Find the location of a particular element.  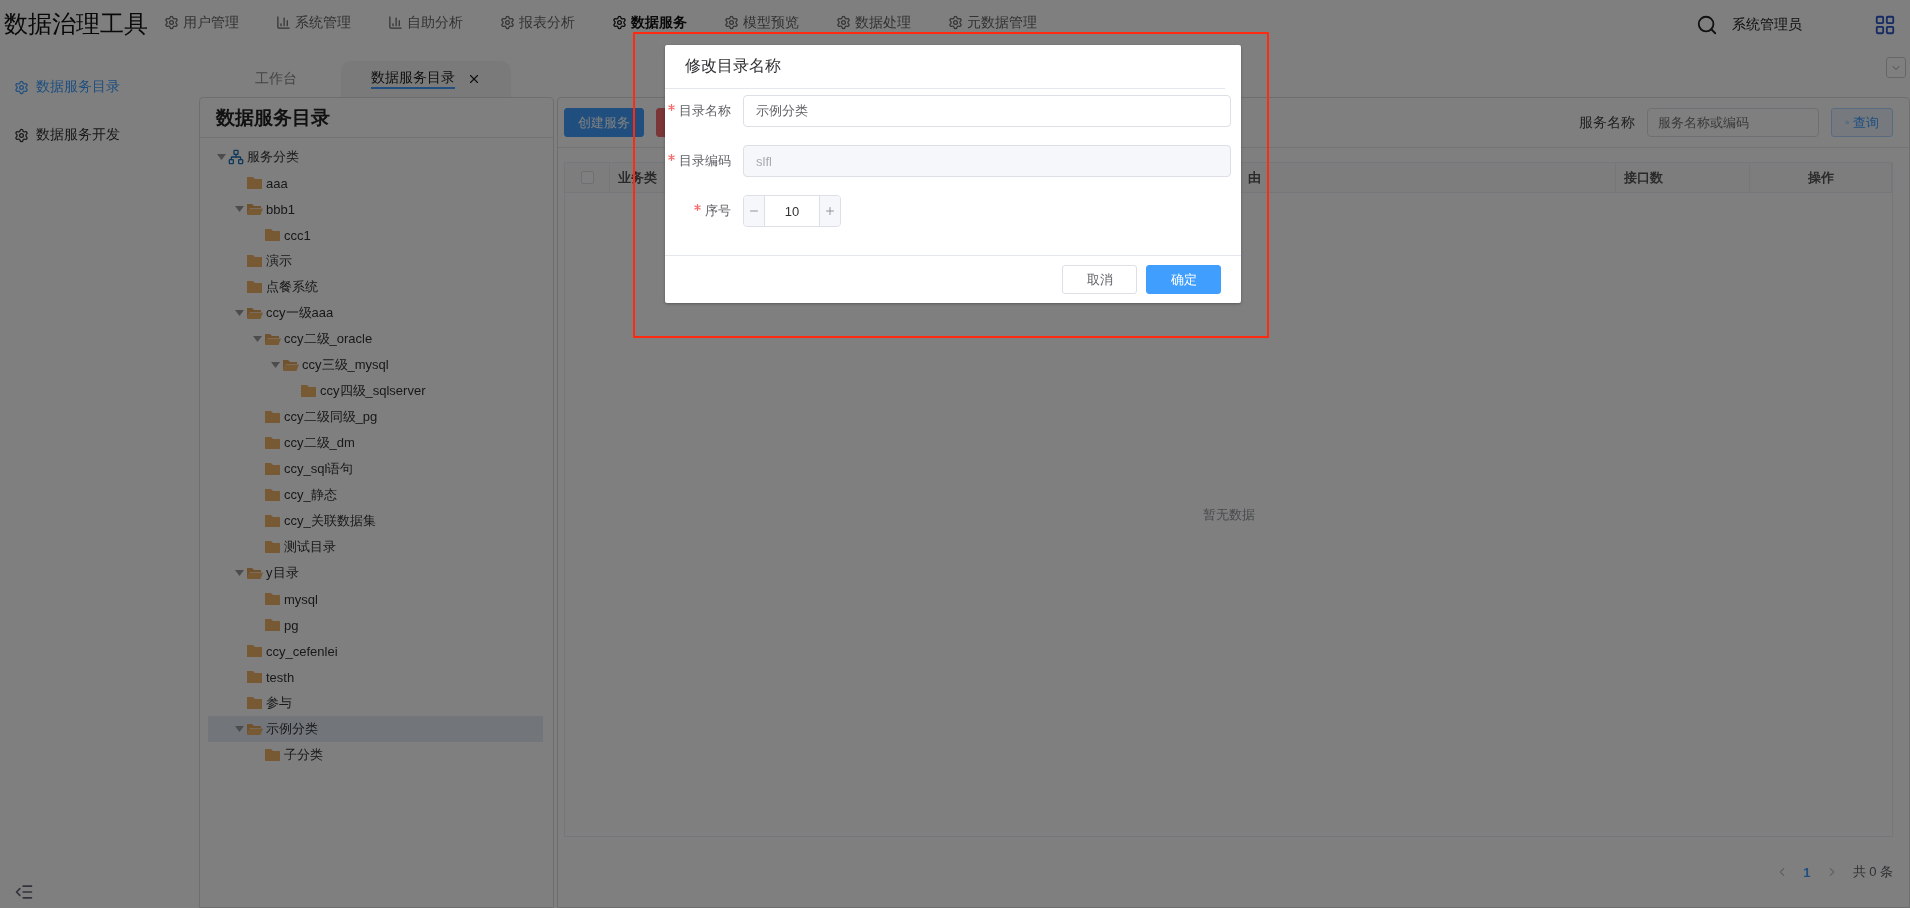

nav-item: 用户管理 is located at coordinates (220, 22).